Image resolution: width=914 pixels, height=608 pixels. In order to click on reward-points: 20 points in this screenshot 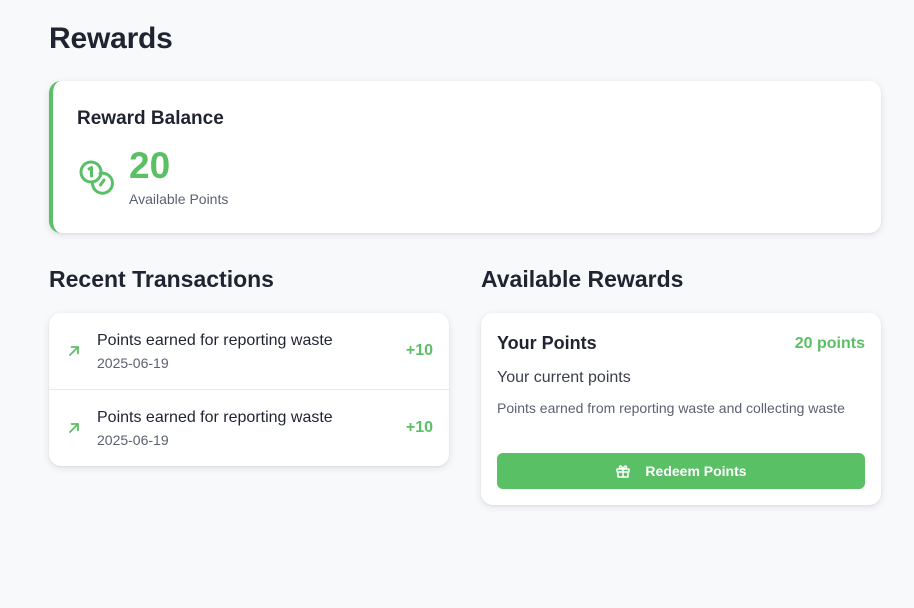, I will do `click(829, 343)`.